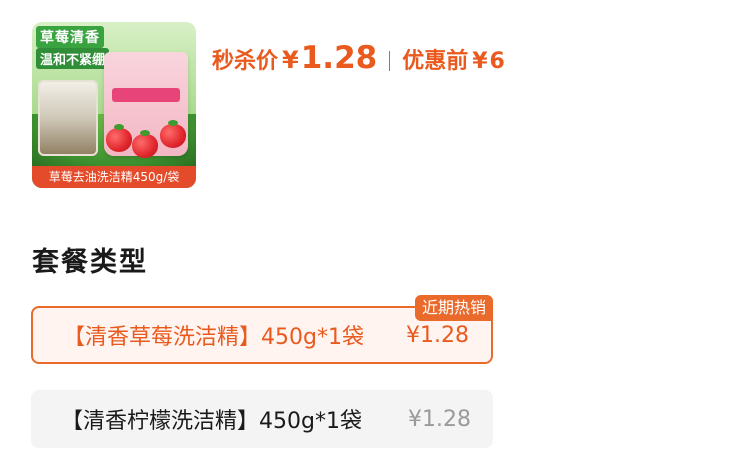 The image size is (750, 463). Describe the element at coordinates (114, 105) in the screenshot. I see `product-image: 草莓清香 温和不紧绷 草莓去油洗洁精450g/袋` at that location.